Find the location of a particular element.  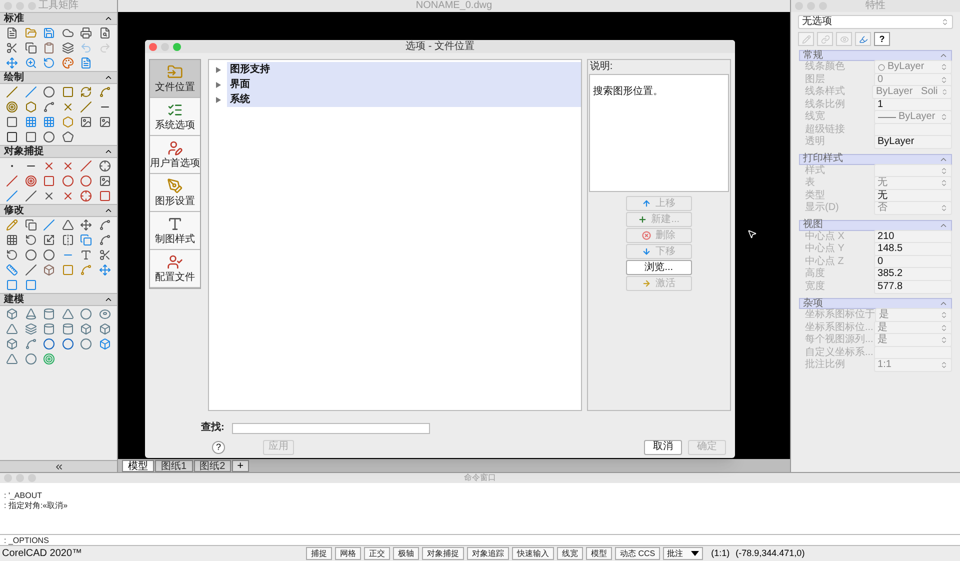

value-field: 148.5 is located at coordinates (913, 249).